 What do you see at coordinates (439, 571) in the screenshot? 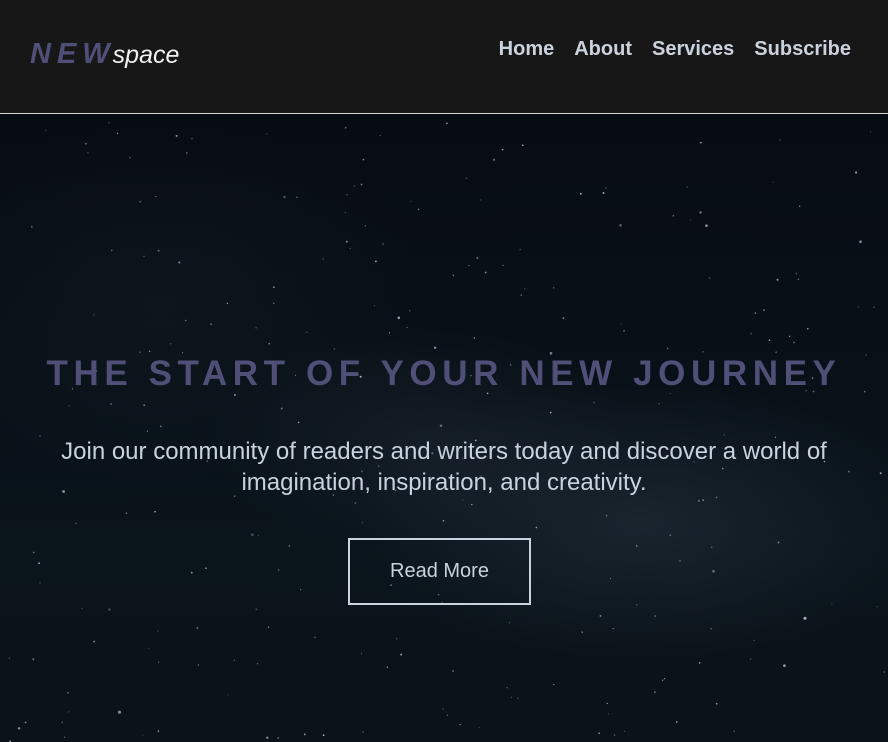
I see `read-more-button: Read More` at bounding box center [439, 571].